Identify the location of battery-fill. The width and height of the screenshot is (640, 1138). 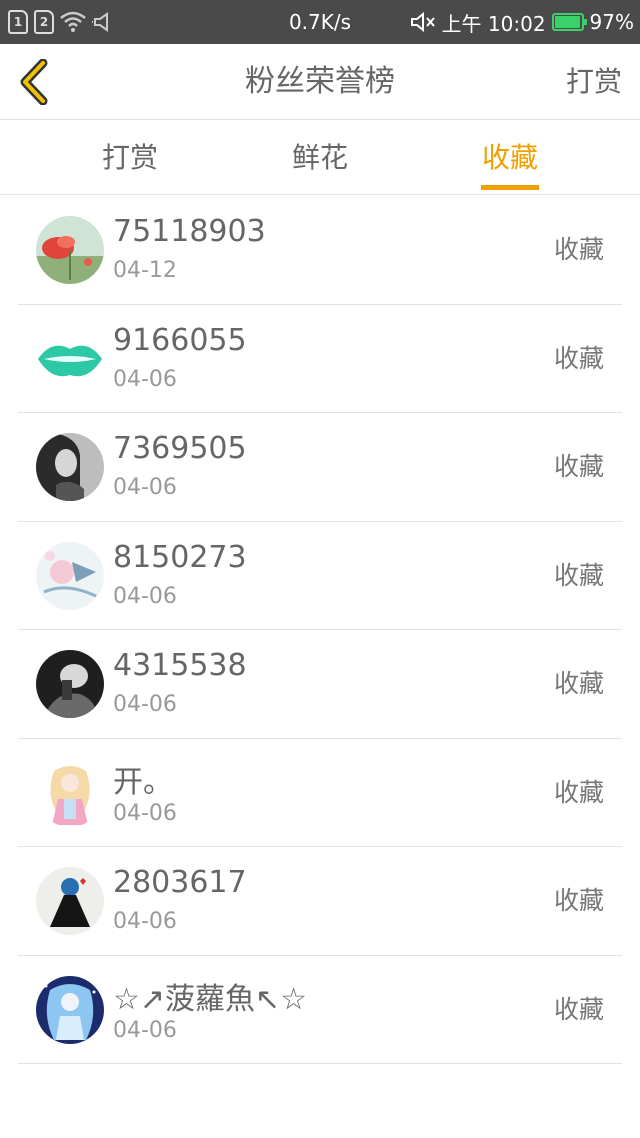
(567, 22).